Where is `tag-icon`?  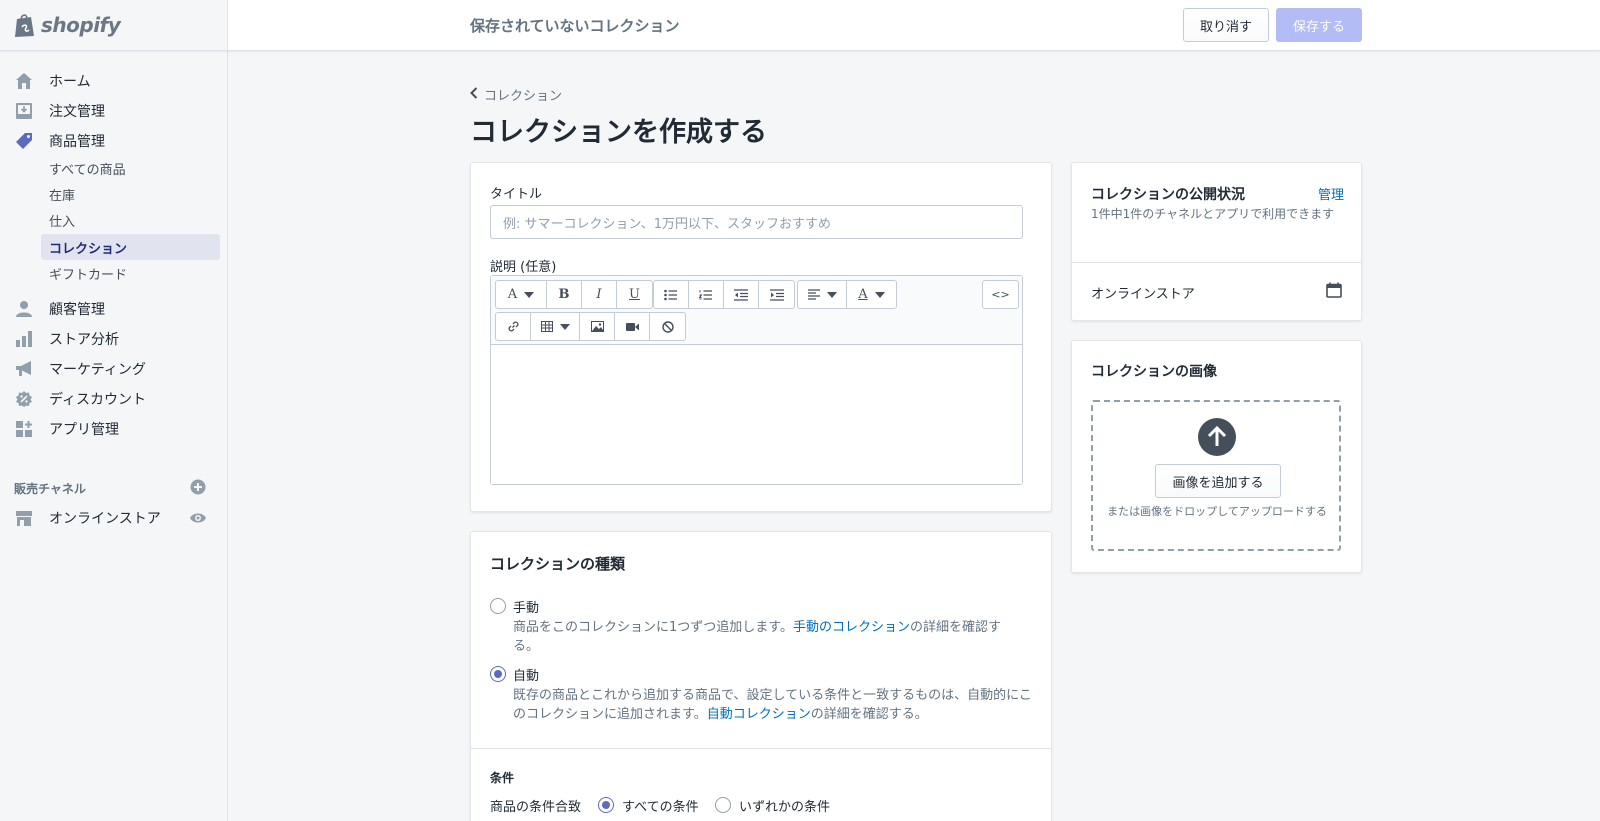 tag-icon is located at coordinates (24, 141).